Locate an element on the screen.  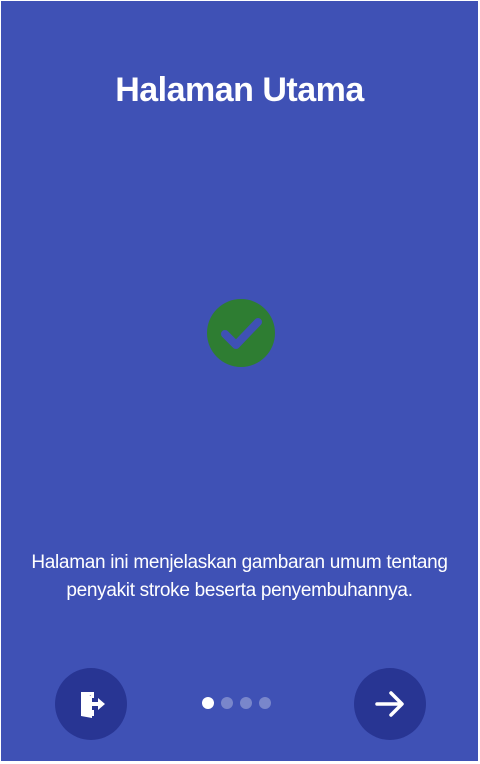
check-circle-icon is located at coordinates (241, 333).